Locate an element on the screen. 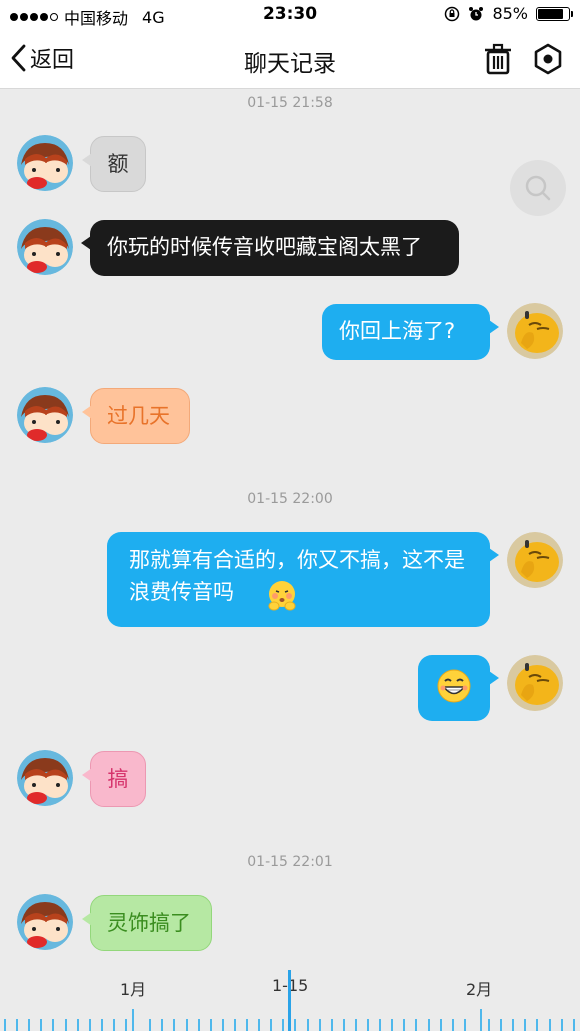 The height and width of the screenshot is (1031, 580). message-bubble: 你玩的时候传音收吧藏宝阁太黑了 is located at coordinates (270, 248).